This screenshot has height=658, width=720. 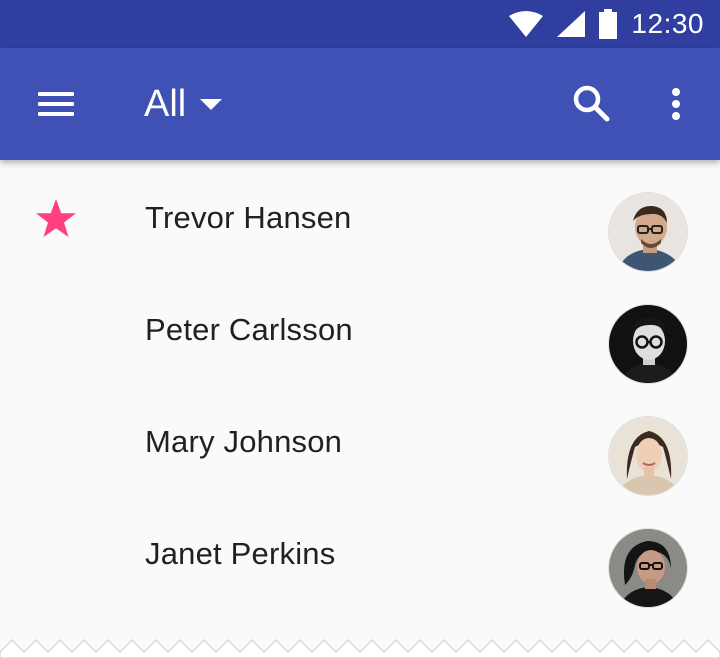 What do you see at coordinates (571, 24) in the screenshot?
I see `cell-signal-icon` at bounding box center [571, 24].